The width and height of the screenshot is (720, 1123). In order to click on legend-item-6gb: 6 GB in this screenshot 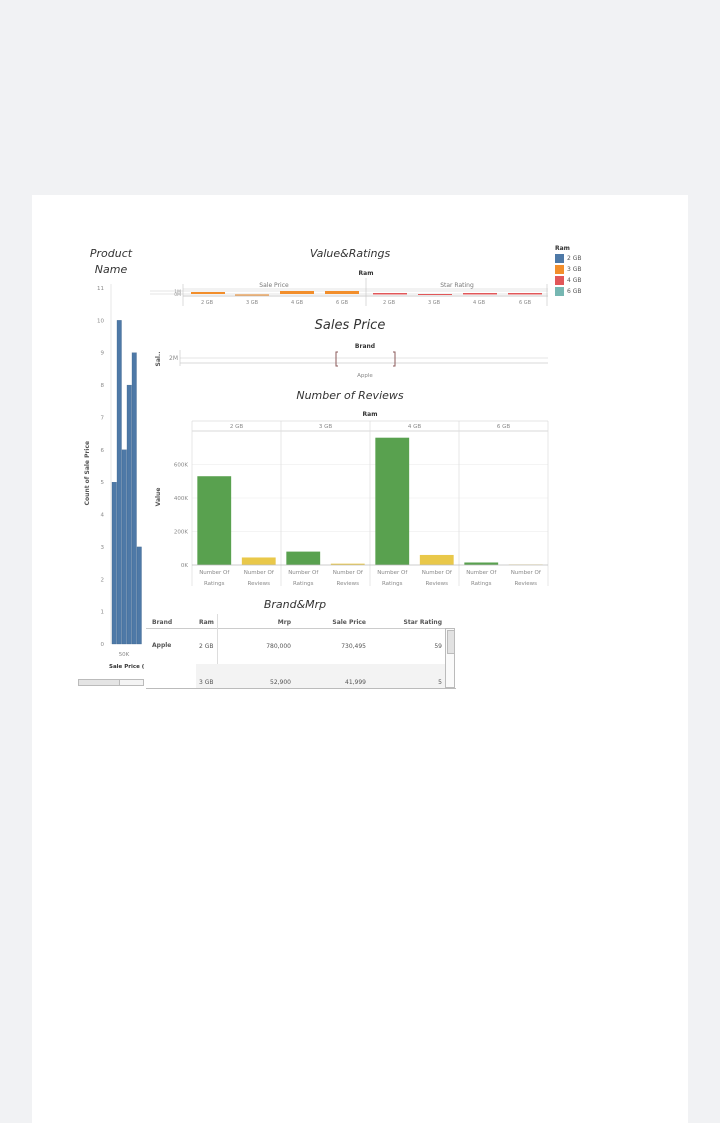, I will do `click(568, 291)`.